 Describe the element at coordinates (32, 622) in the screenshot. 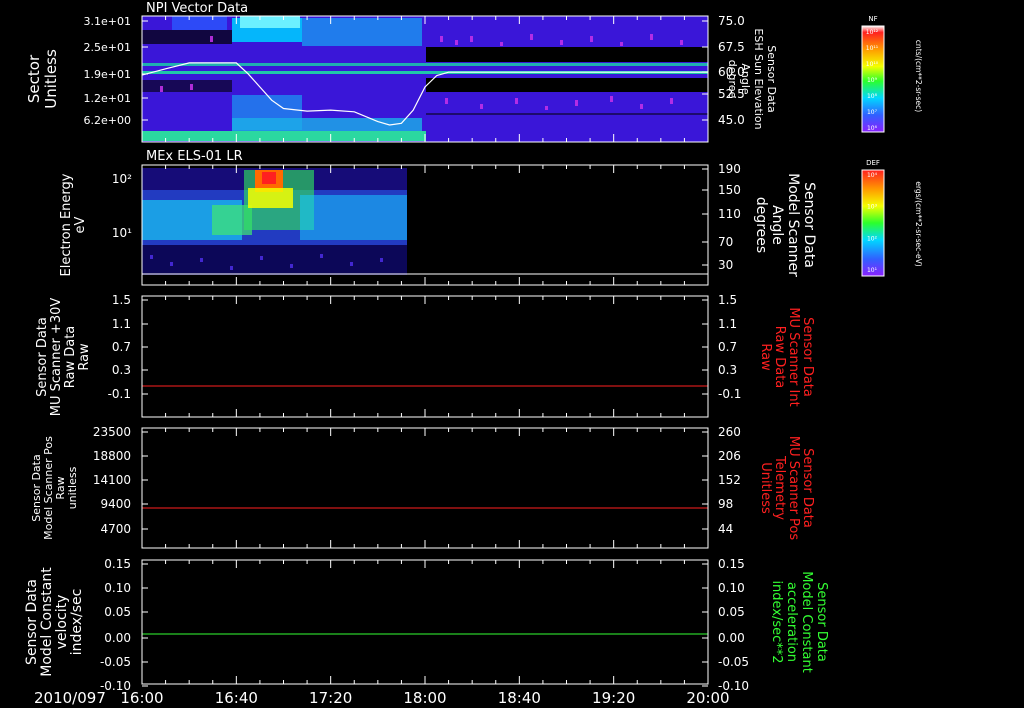

I see `panel-5-ylabel-line-1: Sensor Data` at that location.